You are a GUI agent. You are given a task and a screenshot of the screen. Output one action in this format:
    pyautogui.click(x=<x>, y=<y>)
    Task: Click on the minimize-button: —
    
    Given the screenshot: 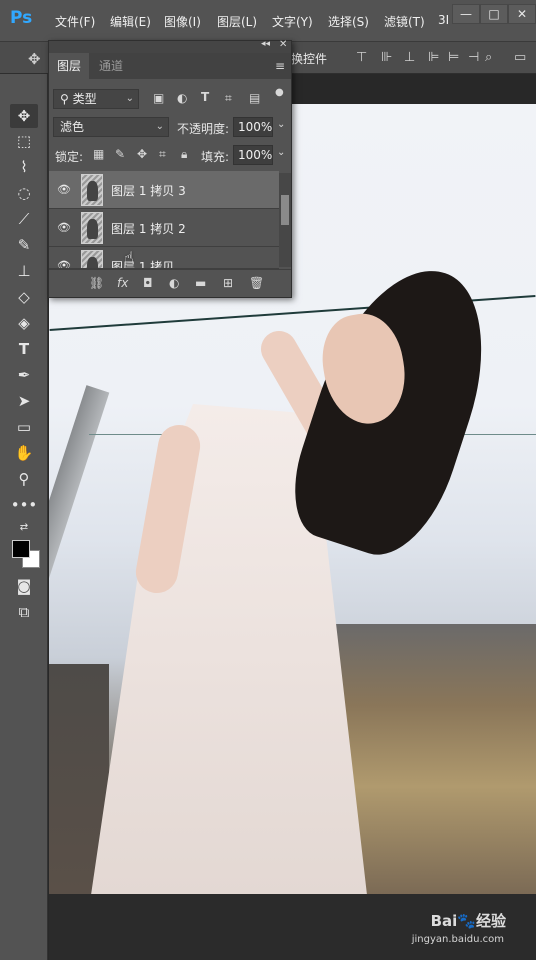 What is the action you would take?
    pyautogui.click(x=466, y=14)
    